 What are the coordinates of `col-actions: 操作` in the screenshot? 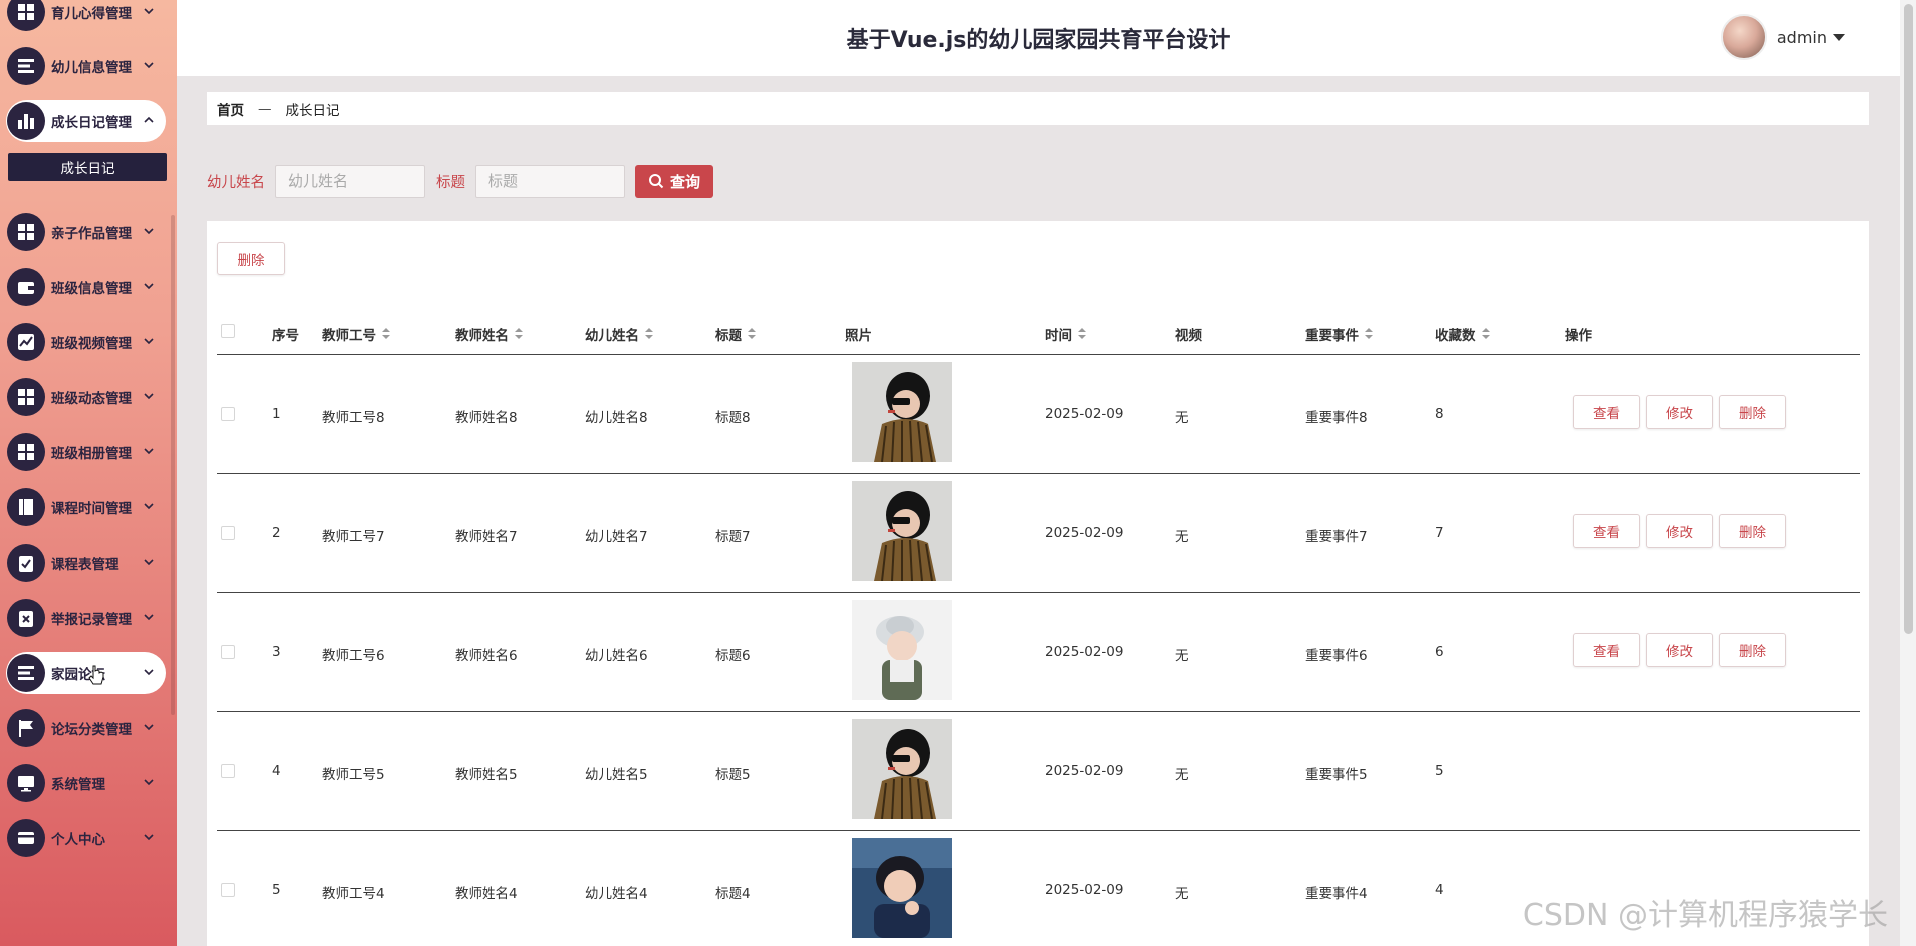 It's located at (1578, 336).